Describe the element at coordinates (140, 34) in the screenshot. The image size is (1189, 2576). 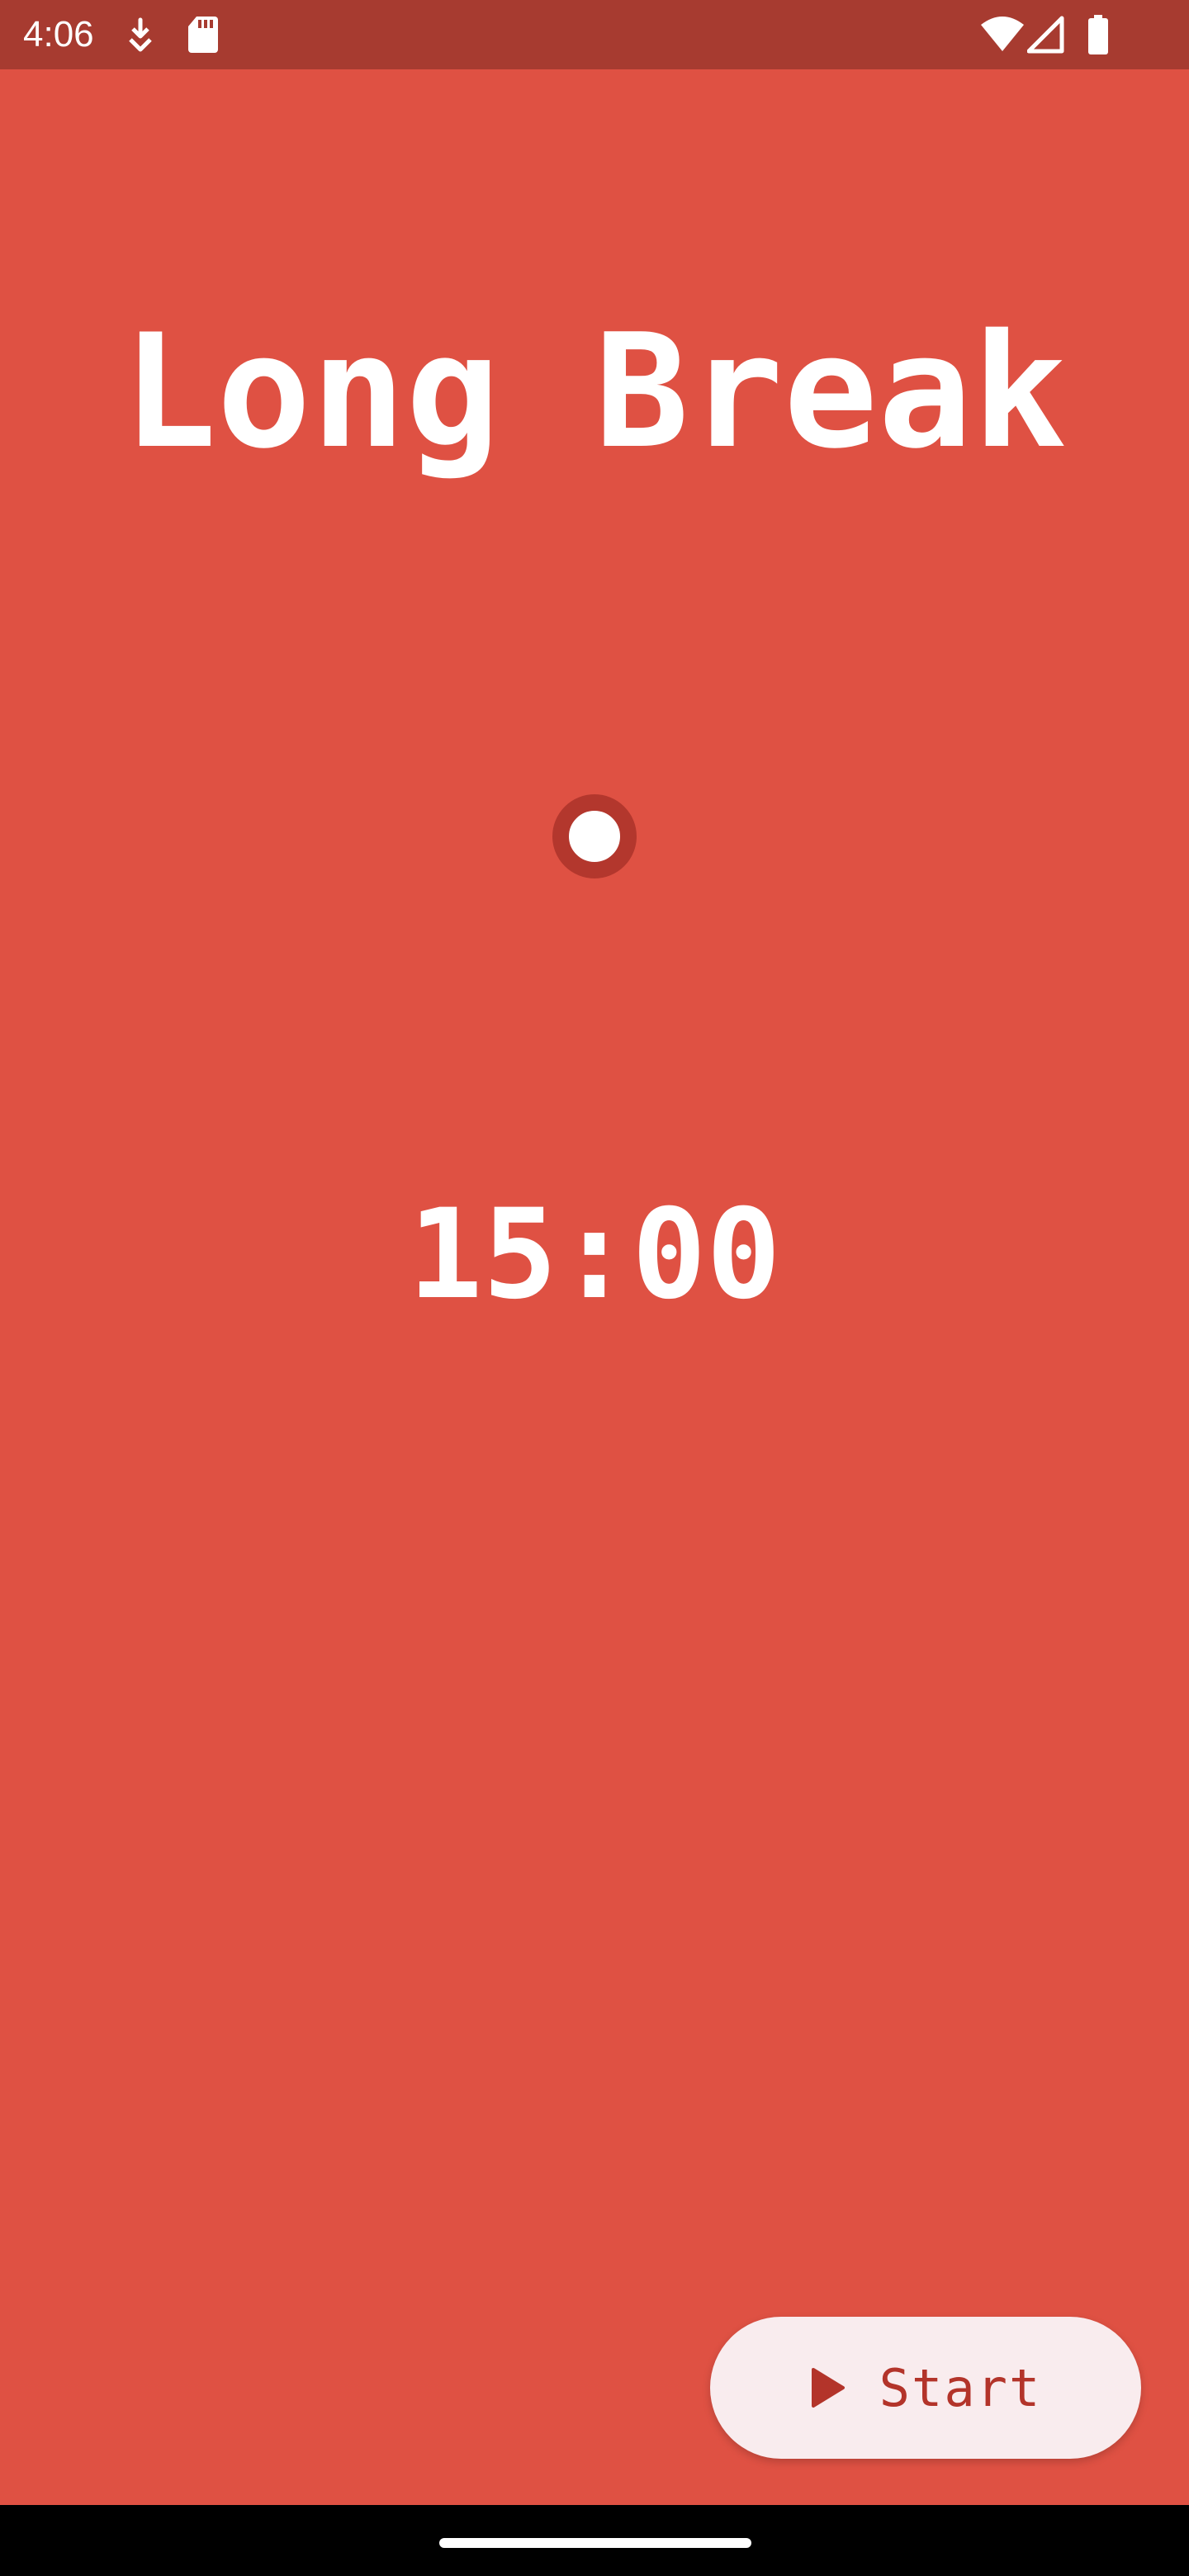
I see `download-icon` at that location.